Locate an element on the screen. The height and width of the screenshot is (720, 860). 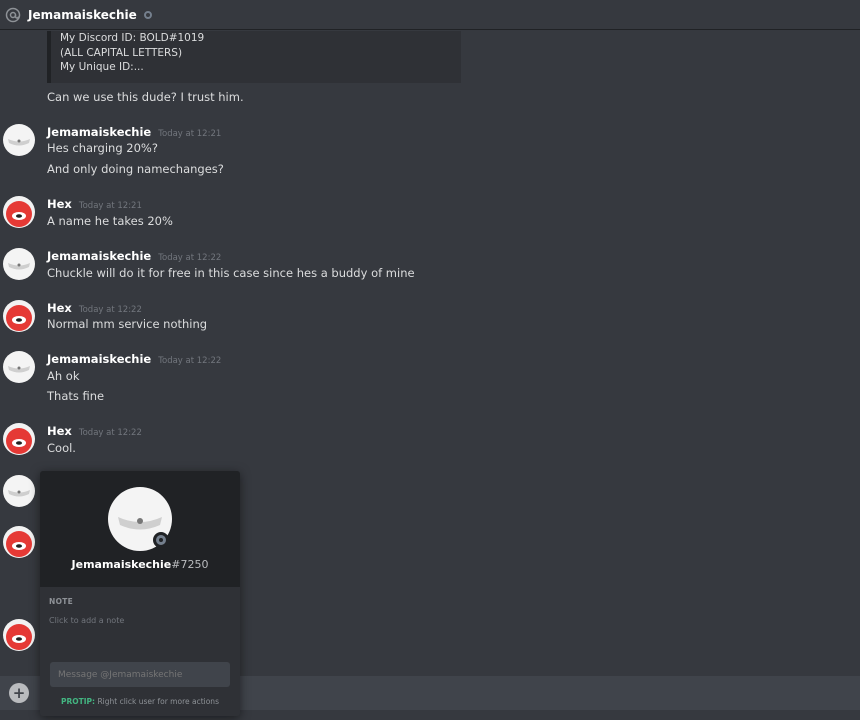
message-header: Jemamaiskechie Today at 12:21 is located at coordinates (134, 132).